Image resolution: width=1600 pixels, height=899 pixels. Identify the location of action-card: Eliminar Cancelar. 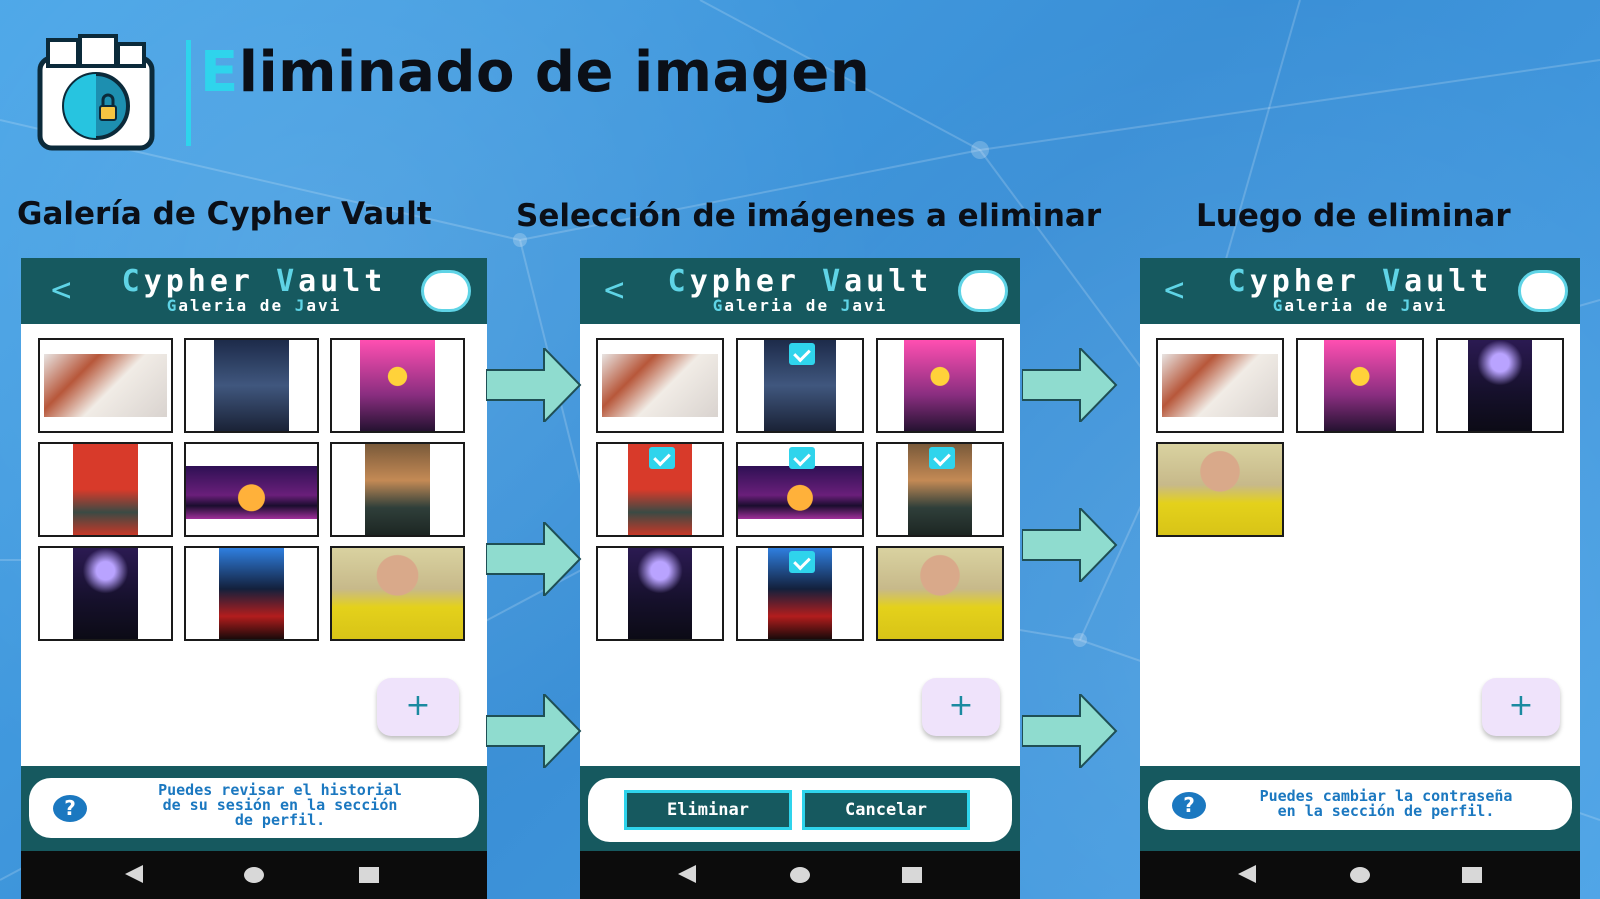
(800, 810).